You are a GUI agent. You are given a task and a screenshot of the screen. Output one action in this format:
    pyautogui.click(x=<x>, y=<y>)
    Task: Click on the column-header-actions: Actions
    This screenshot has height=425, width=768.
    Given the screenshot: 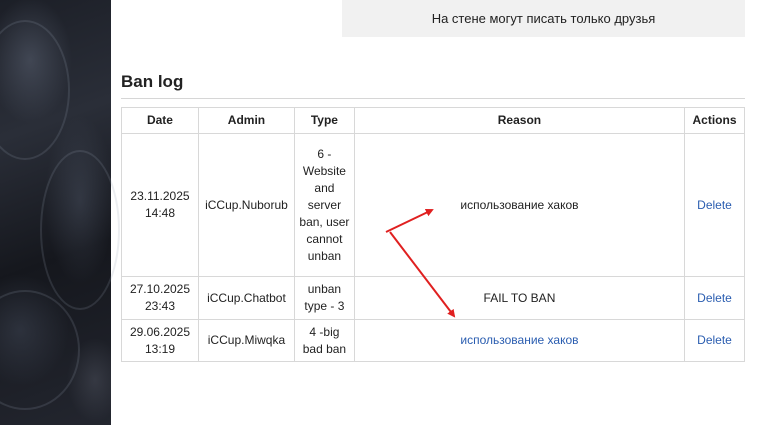 What is the action you would take?
    pyautogui.click(x=714, y=120)
    